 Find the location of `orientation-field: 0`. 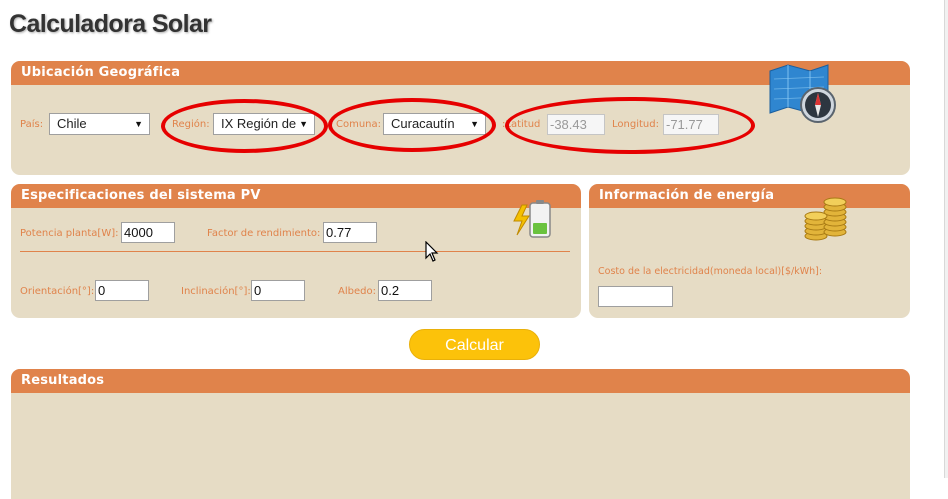

orientation-field: 0 is located at coordinates (122, 290).